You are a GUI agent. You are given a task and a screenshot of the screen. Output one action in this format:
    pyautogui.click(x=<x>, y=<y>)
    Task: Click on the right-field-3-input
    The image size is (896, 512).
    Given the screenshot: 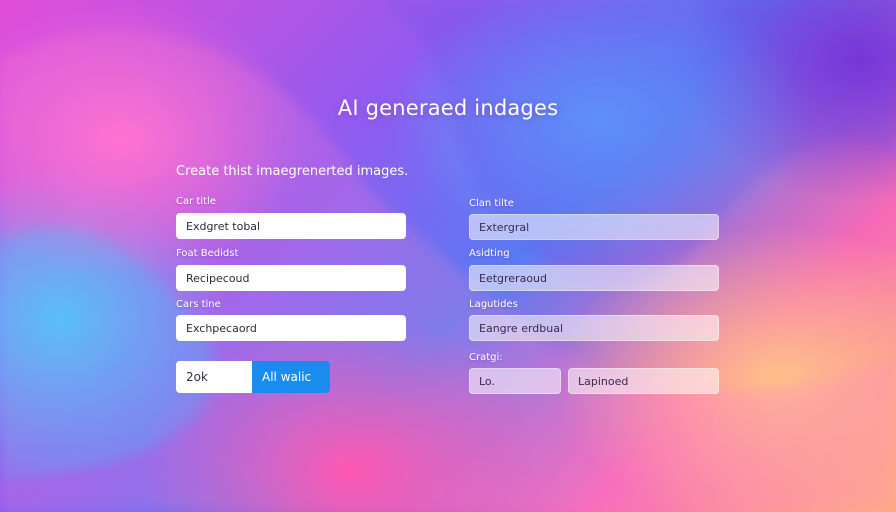 What is the action you would take?
    pyautogui.click(x=594, y=328)
    